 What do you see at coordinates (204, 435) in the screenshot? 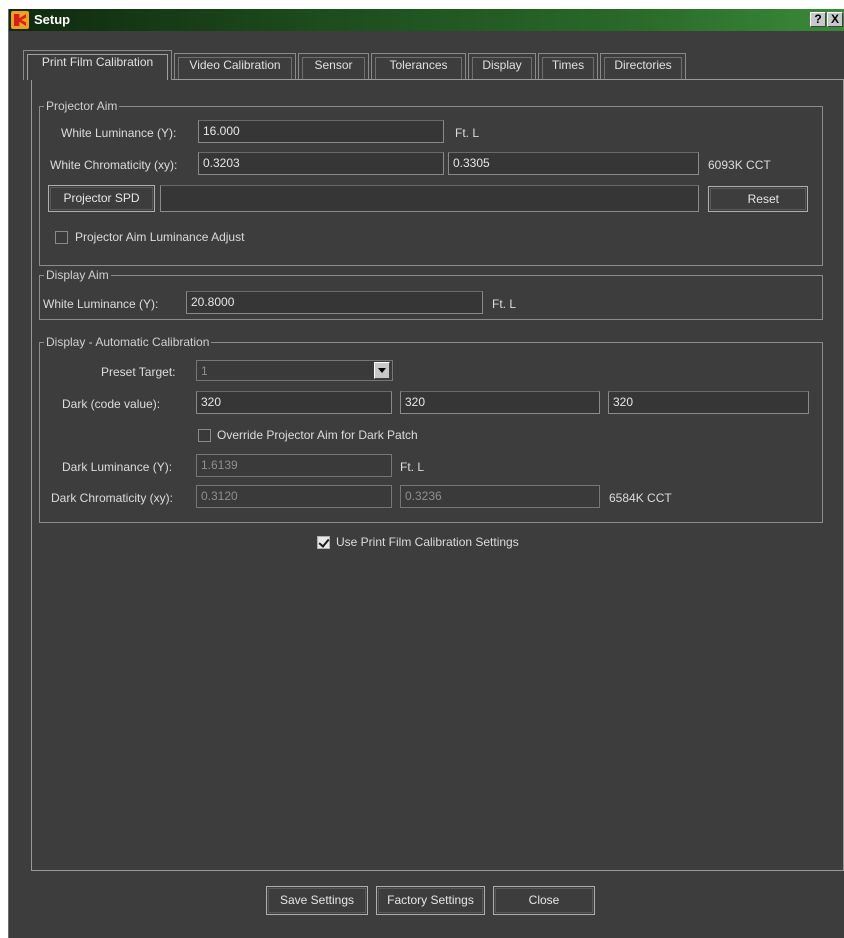
I see `override-aim-checkbox` at bounding box center [204, 435].